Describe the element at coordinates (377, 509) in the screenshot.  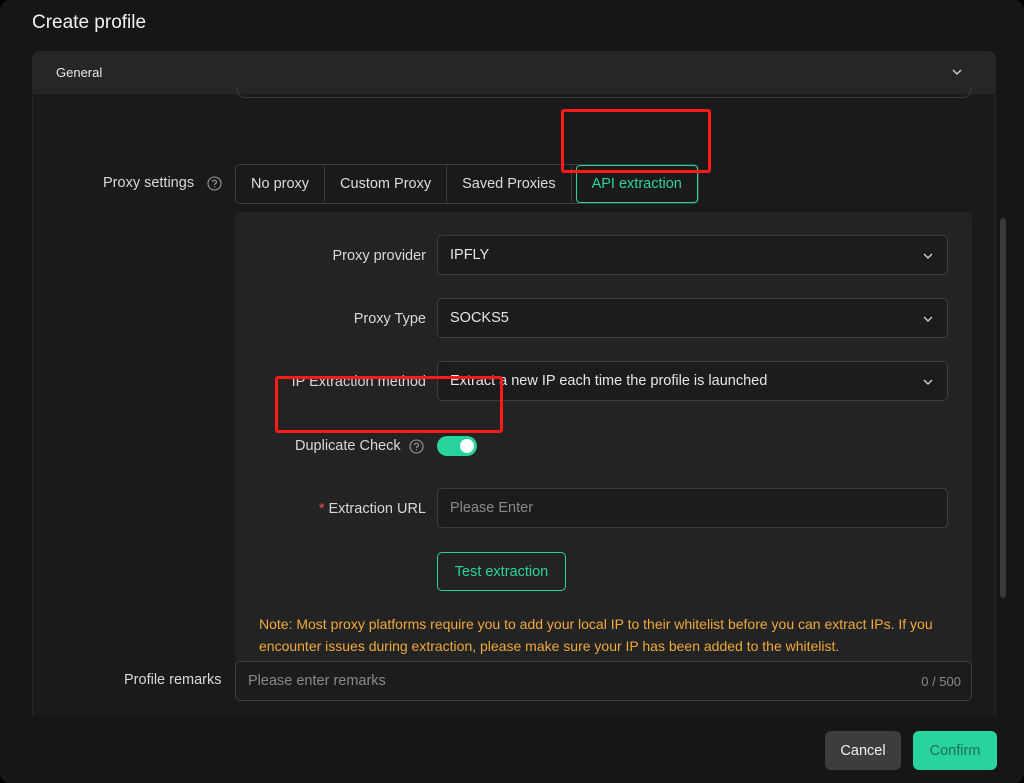
I see `extraction-url-label-text: Extraction URL` at that location.